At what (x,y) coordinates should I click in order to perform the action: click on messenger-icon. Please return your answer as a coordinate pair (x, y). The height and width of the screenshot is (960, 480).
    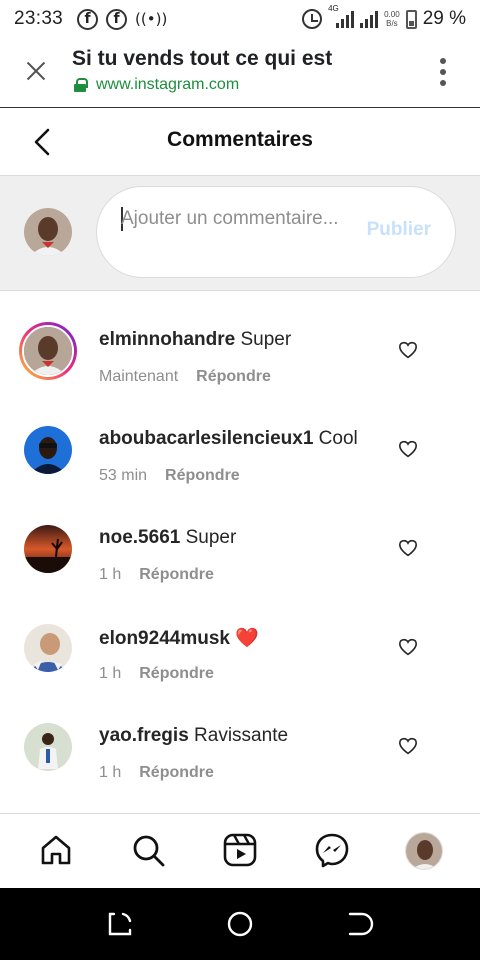
    Looking at the image, I should click on (332, 850).